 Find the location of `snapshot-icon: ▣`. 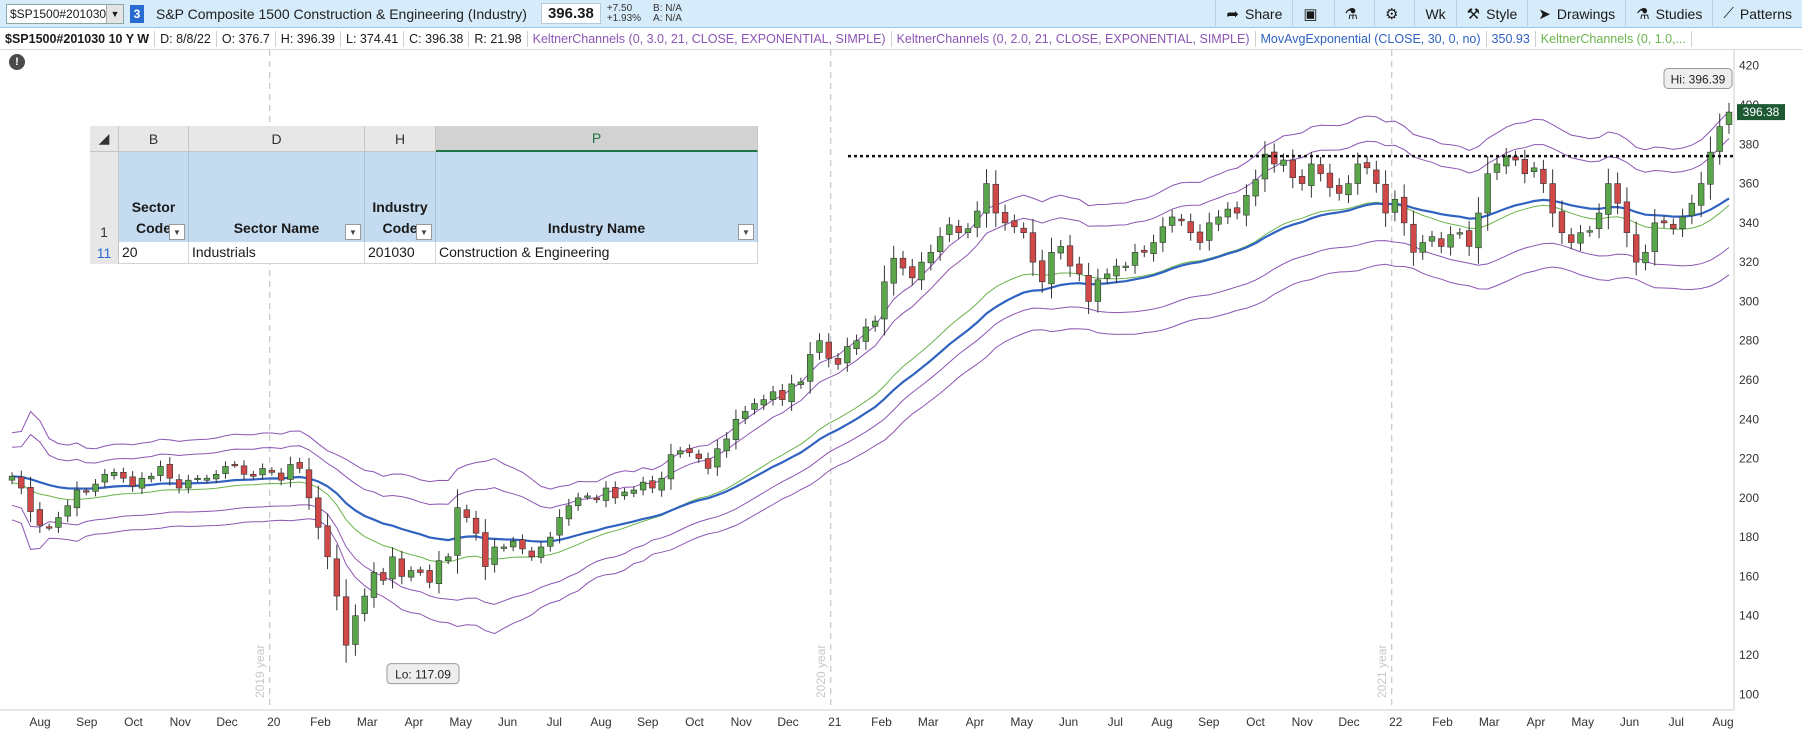

snapshot-icon: ▣ is located at coordinates (1310, 14).